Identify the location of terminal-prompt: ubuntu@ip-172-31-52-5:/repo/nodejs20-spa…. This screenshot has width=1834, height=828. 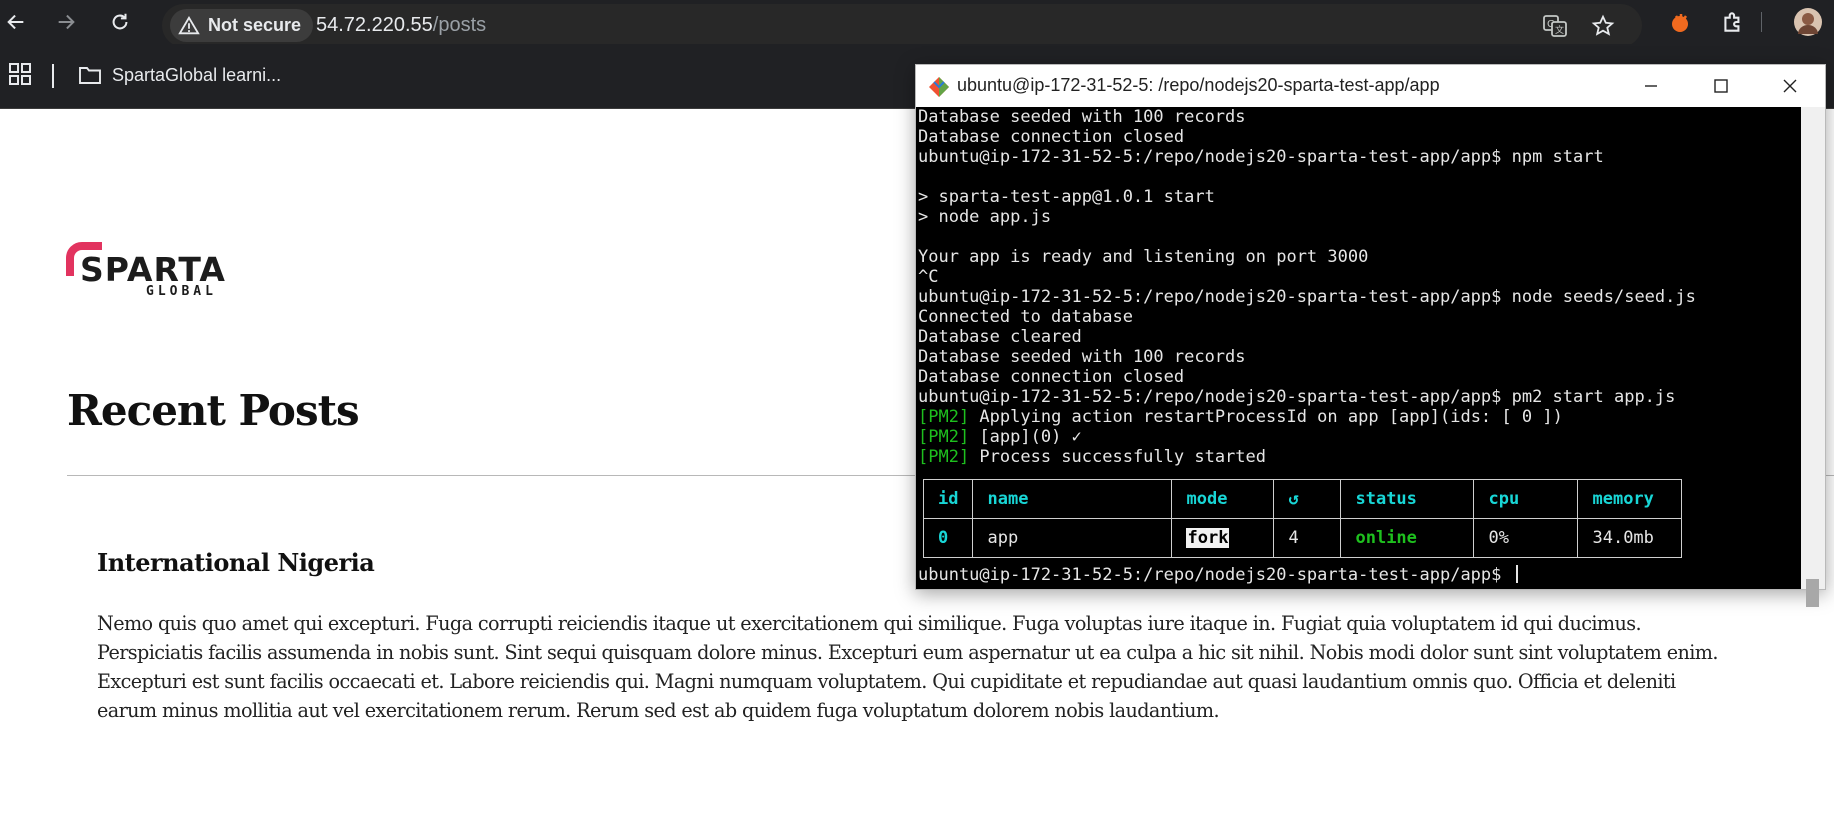
(1218, 575).